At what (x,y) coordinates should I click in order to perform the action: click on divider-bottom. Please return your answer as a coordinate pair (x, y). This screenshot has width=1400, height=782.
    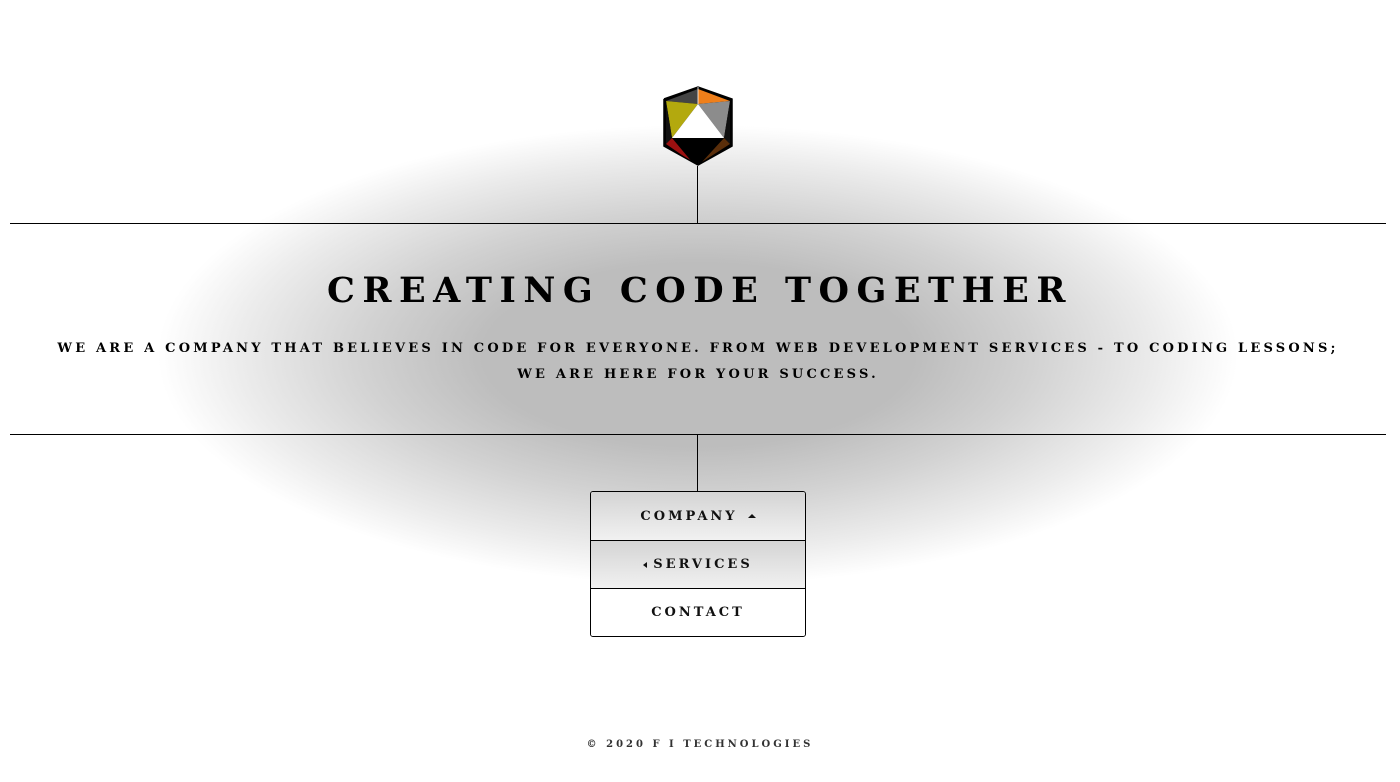
    Looking at the image, I should click on (698, 434).